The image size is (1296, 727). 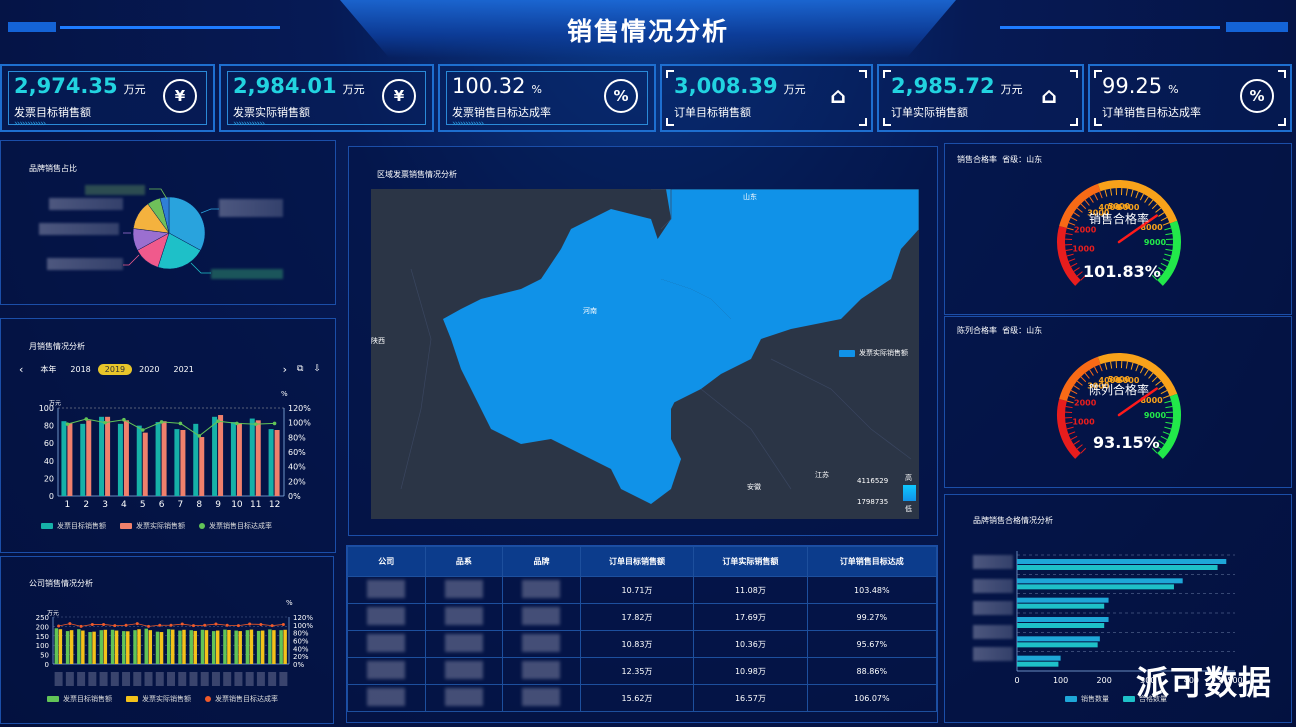 I want to click on map-label-anhui: 安徽, so click(x=754, y=486).